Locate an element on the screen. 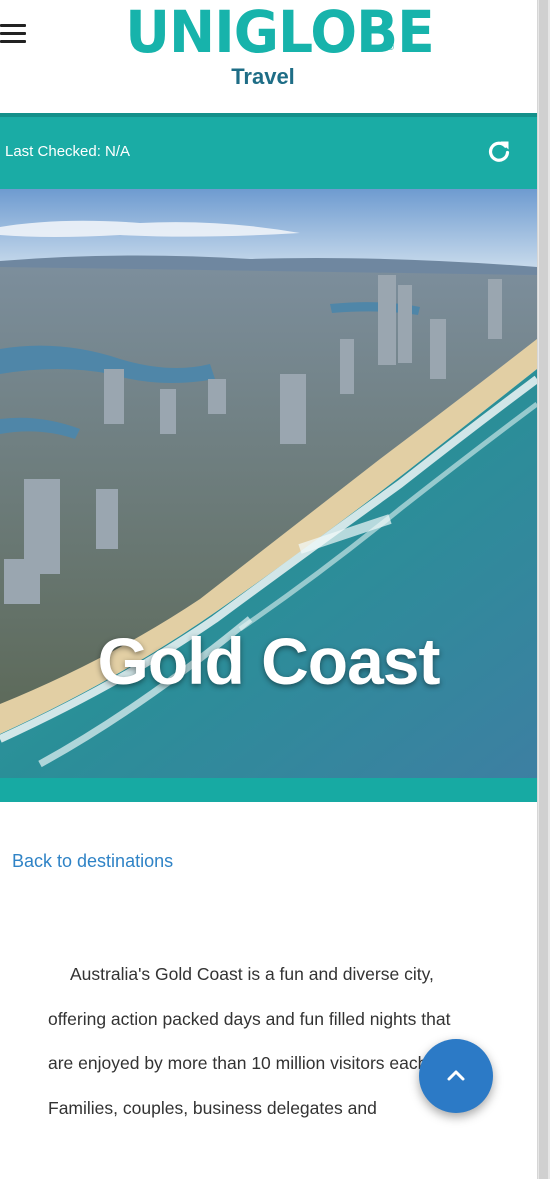 This screenshot has height=1179, width=550. back-to-destinations-link: Back to destinations is located at coordinates (92, 861).